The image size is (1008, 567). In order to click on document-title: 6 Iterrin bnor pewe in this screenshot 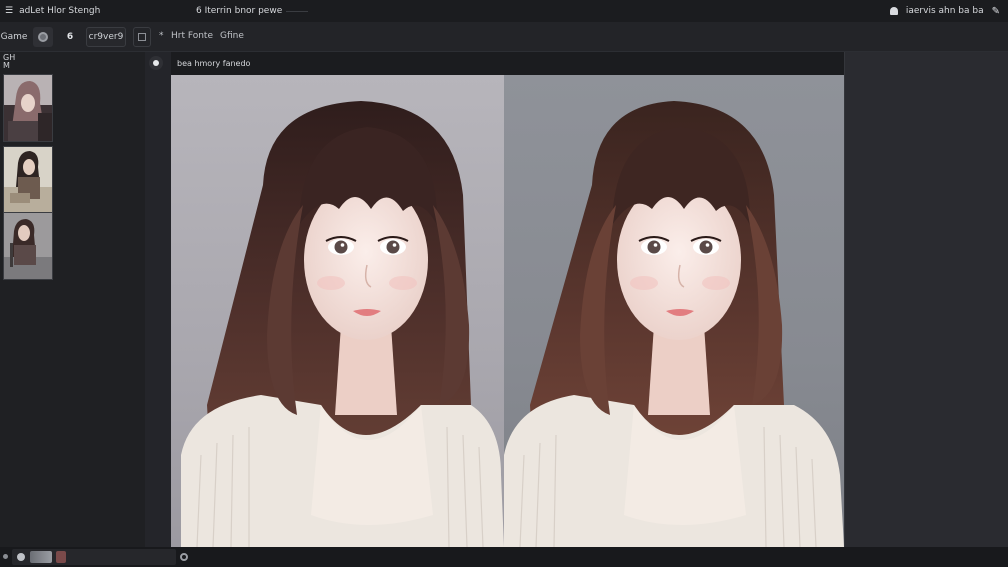, I will do `click(239, 11)`.